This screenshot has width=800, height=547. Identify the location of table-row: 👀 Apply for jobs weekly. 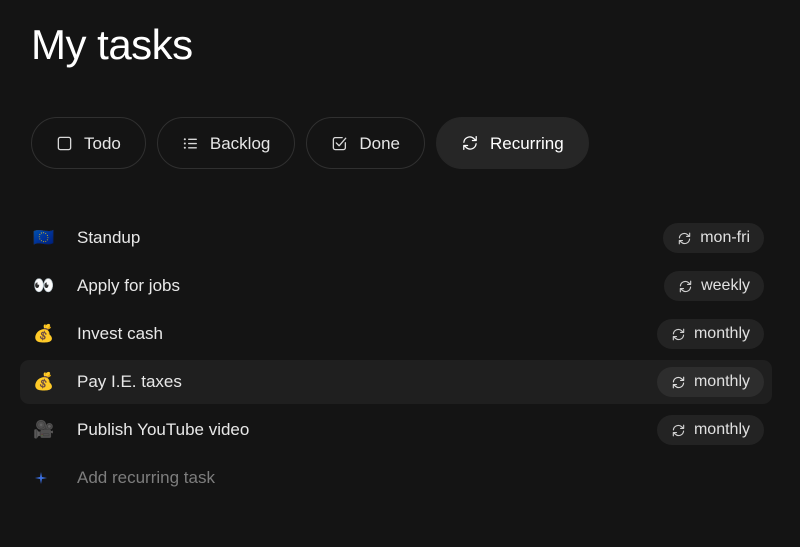
(396, 286).